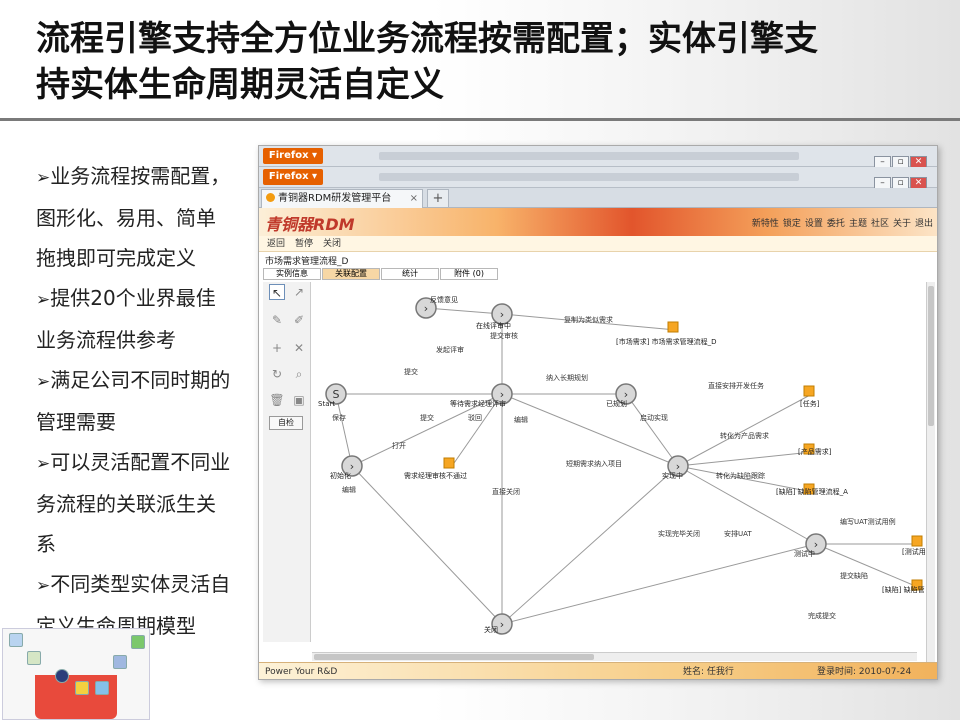 This screenshot has height=720, width=960. What do you see at coordinates (902, 180) in the screenshot?
I see `window-controls-front: – ▫ ✕` at bounding box center [902, 180].